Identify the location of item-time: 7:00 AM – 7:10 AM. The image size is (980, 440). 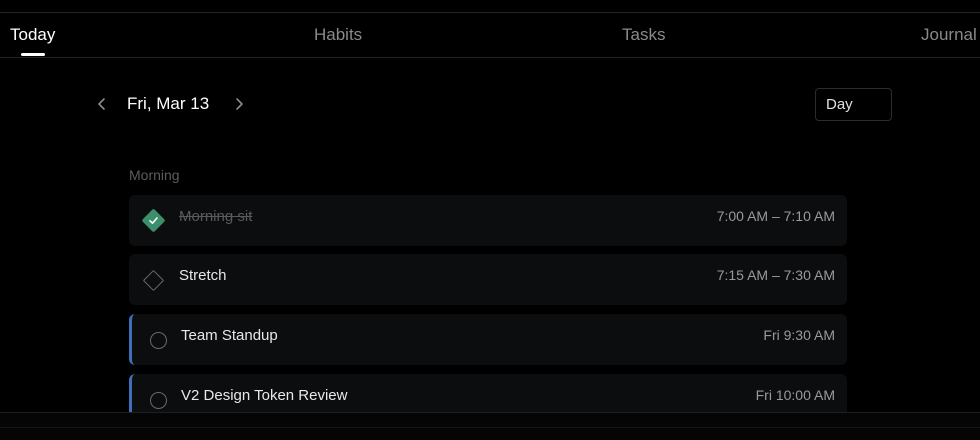
(775, 216).